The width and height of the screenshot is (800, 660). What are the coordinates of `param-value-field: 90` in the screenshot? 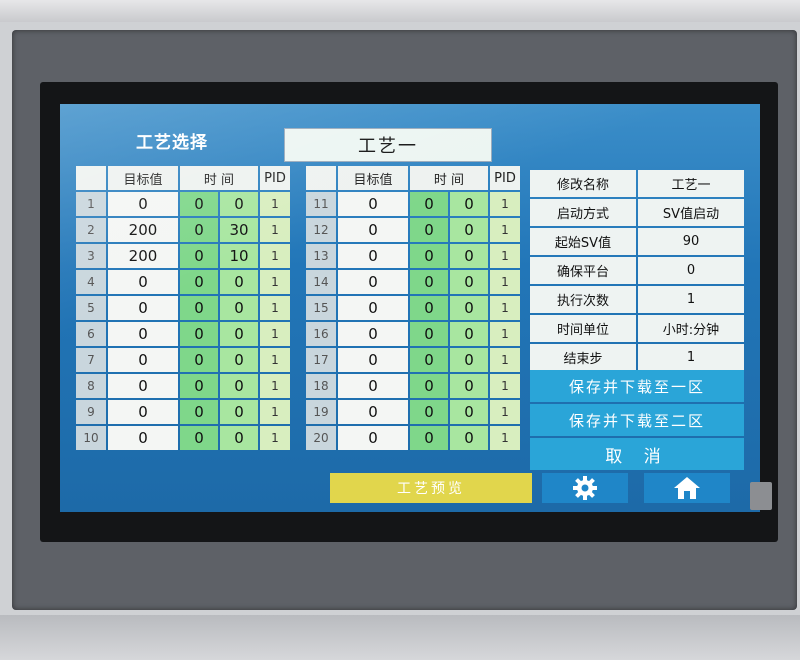 It's located at (691, 241).